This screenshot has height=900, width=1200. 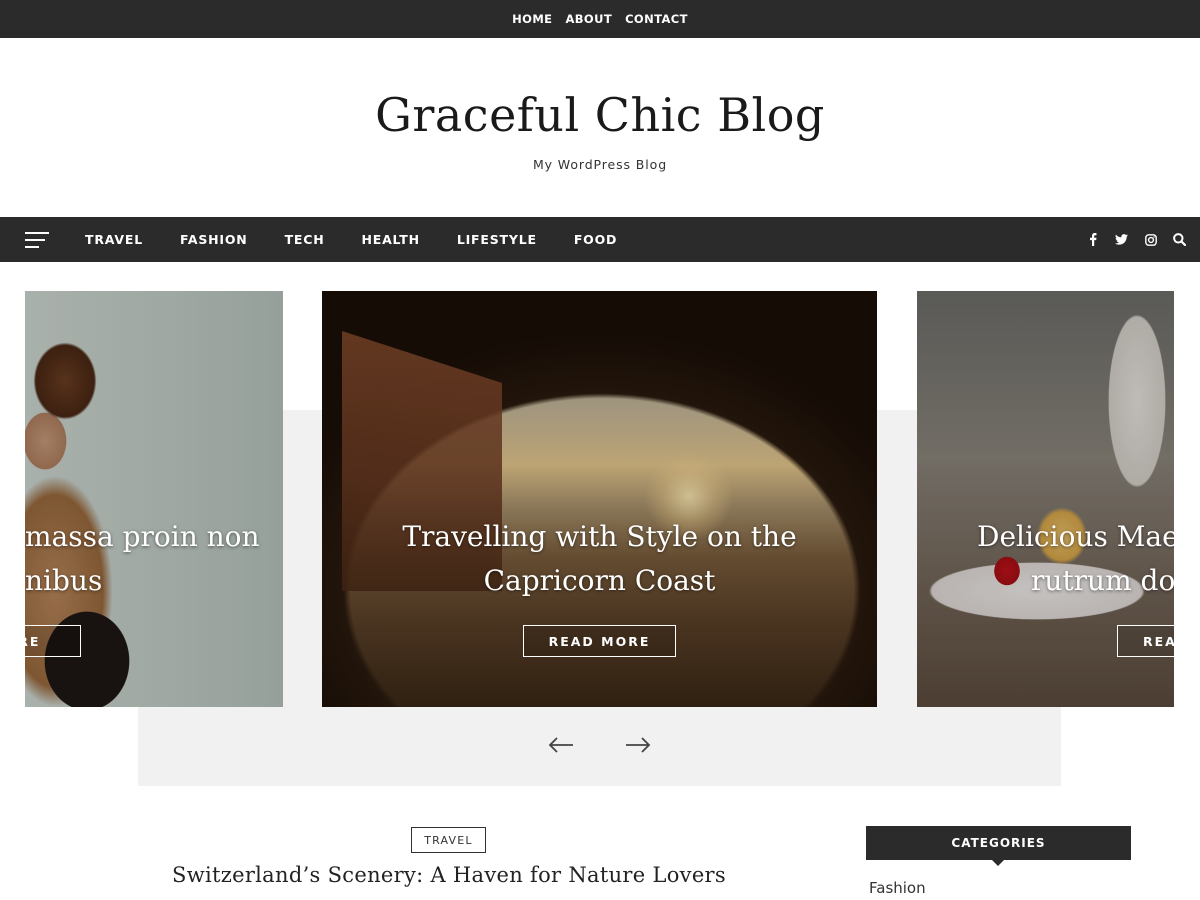 What do you see at coordinates (37, 240) in the screenshot?
I see `menu-icon` at bounding box center [37, 240].